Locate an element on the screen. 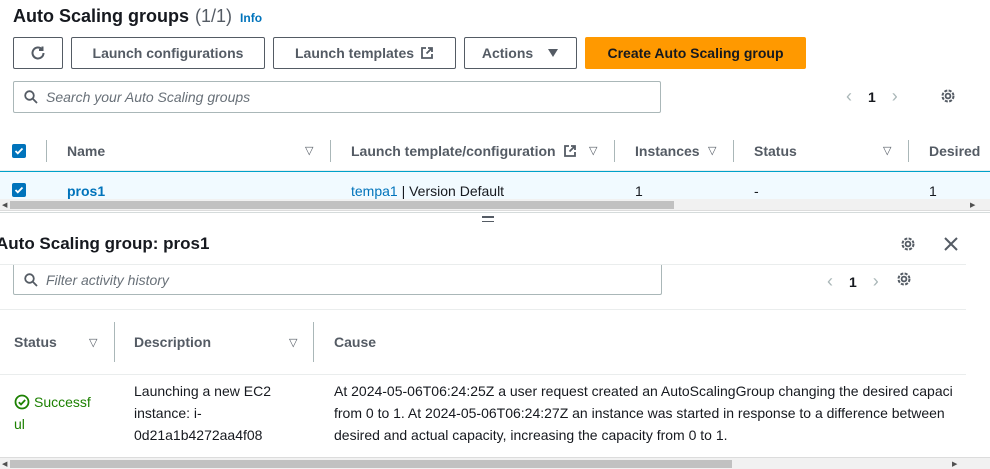  column-header-name: Name is located at coordinates (86, 151).